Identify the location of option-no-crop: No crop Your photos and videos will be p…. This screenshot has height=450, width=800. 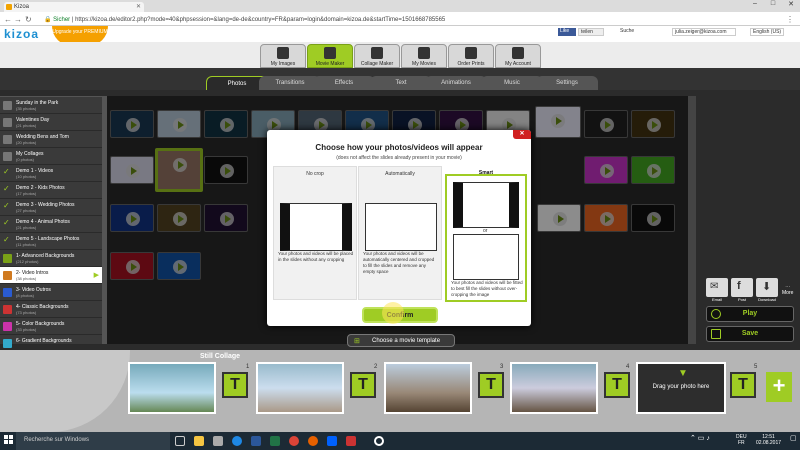
(315, 233).